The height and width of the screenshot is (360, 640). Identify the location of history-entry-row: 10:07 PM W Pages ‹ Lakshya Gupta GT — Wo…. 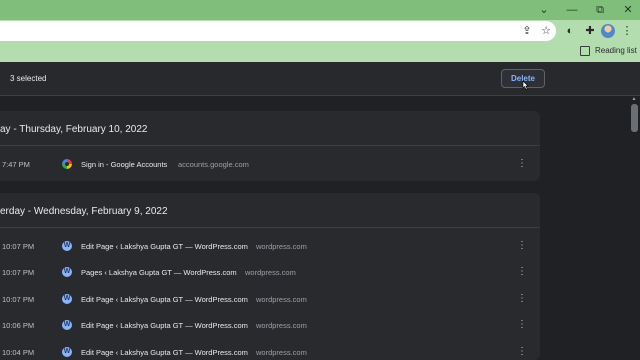
(270, 272).